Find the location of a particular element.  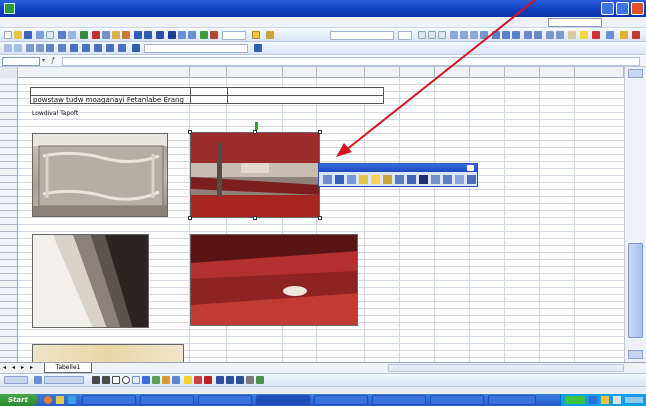

percent-icon is located at coordinates (506, 35).